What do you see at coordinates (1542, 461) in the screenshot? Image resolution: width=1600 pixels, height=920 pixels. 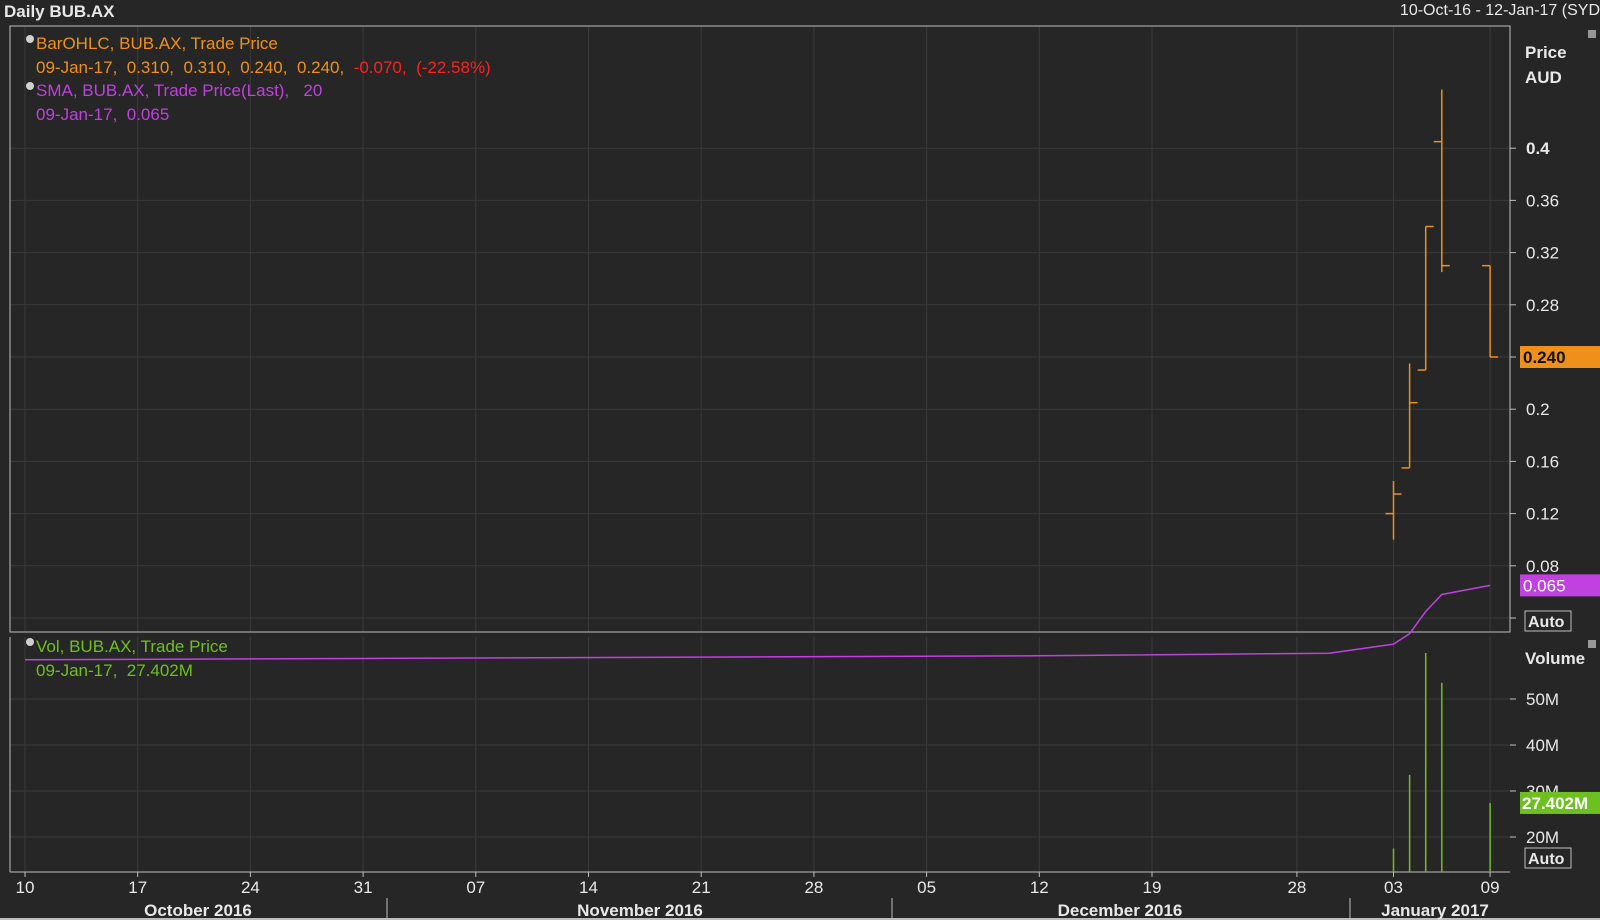 I see `price-tick-label: 0.16` at bounding box center [1542, 461].